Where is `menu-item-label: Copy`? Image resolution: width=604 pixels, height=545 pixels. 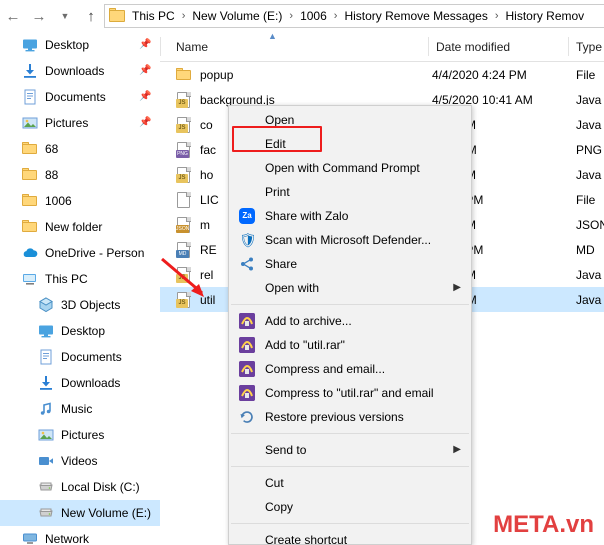 menu-item-label: Copy is located at coordinates (279, 507).